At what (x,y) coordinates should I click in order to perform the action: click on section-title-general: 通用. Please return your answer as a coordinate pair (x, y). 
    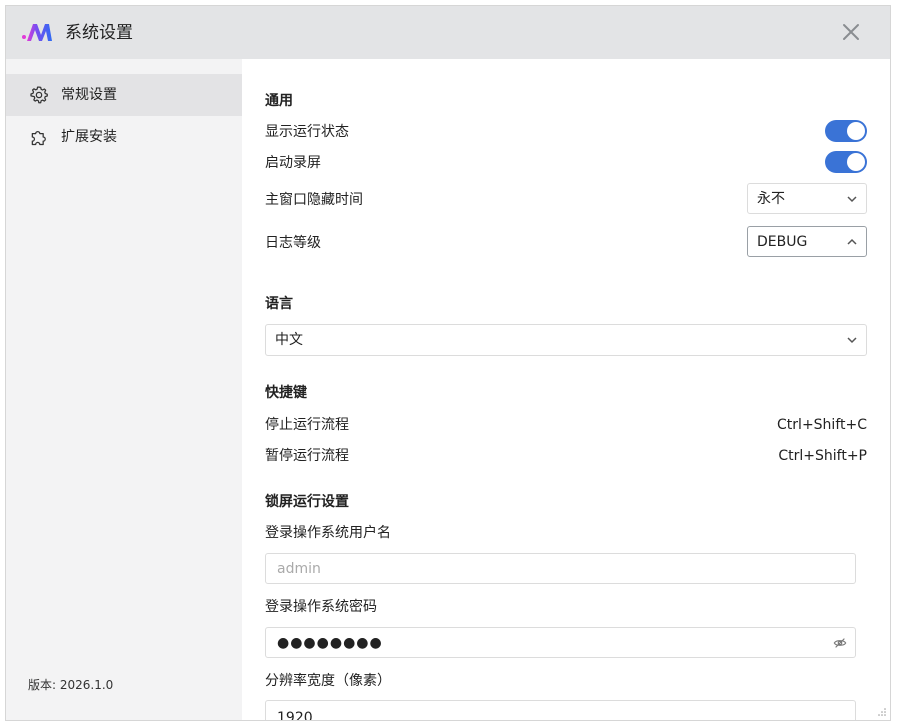
    Looking at the image, I should click on (279, 101).